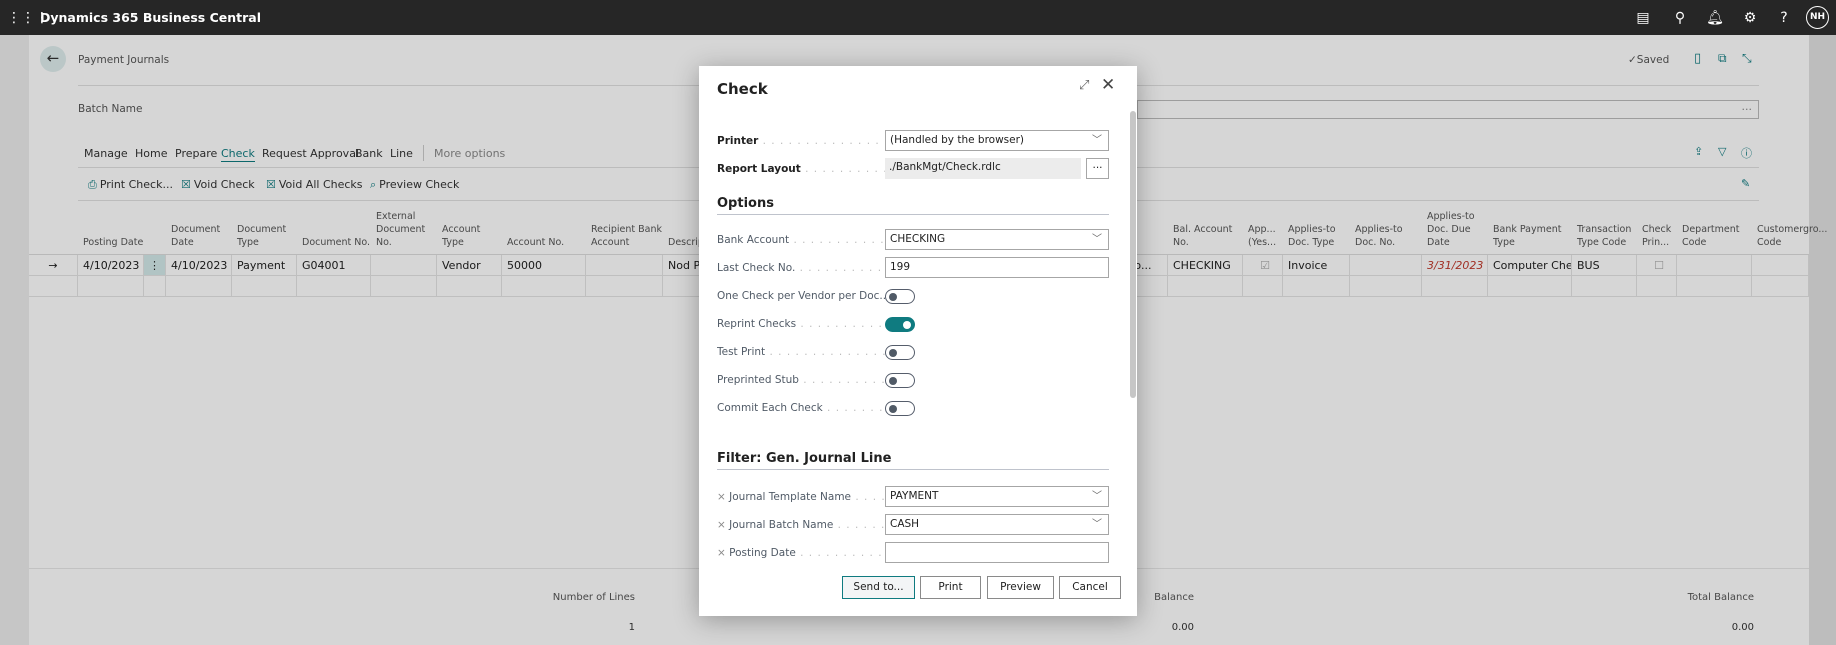 Image resolution: width=1836 pixels, height=645 pixels. I want to click on dialog-title: Check, so click(742, 89).